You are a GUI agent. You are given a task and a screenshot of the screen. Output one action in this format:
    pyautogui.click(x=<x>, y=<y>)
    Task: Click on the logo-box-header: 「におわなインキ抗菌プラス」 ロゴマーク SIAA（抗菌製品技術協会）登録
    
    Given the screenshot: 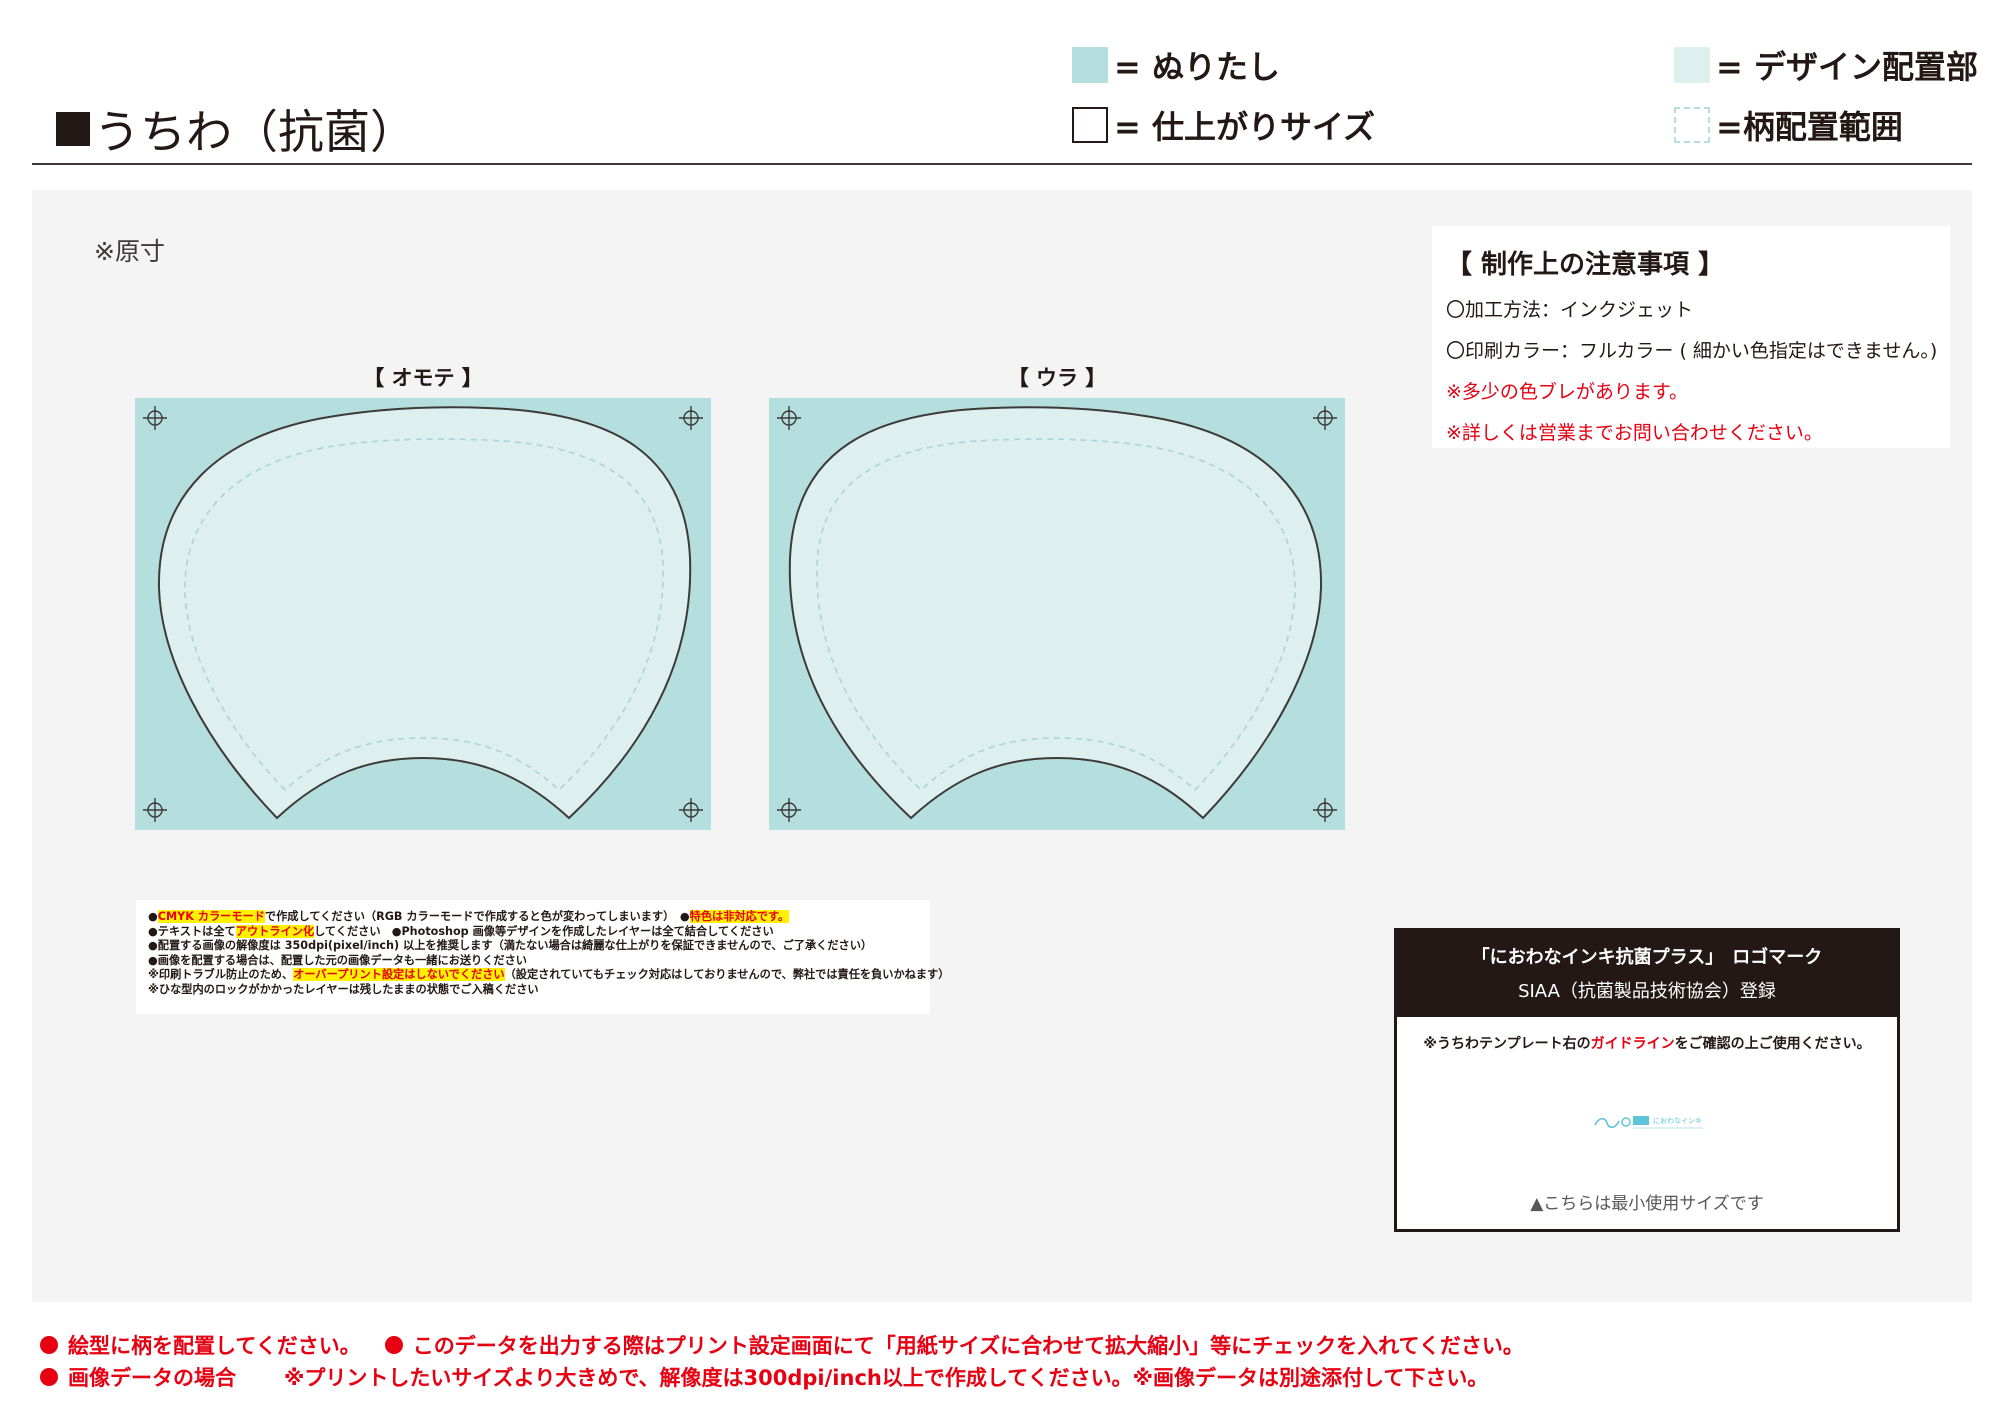 What is the action you would take?
    pyautogui.click(x=1647, y=974)
    